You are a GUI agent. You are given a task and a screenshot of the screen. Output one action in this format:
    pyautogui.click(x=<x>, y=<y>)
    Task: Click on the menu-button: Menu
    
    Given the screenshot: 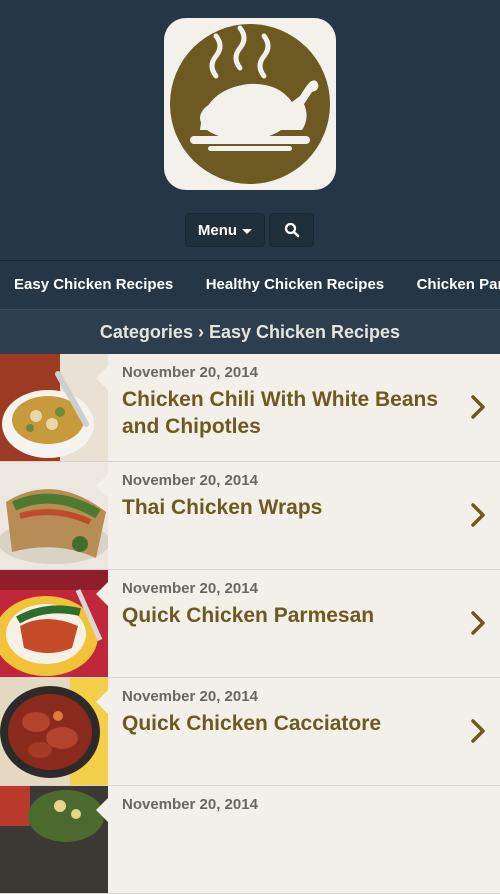 What is the action you would take?
    pyautogui.click(x=225, y=230)
    